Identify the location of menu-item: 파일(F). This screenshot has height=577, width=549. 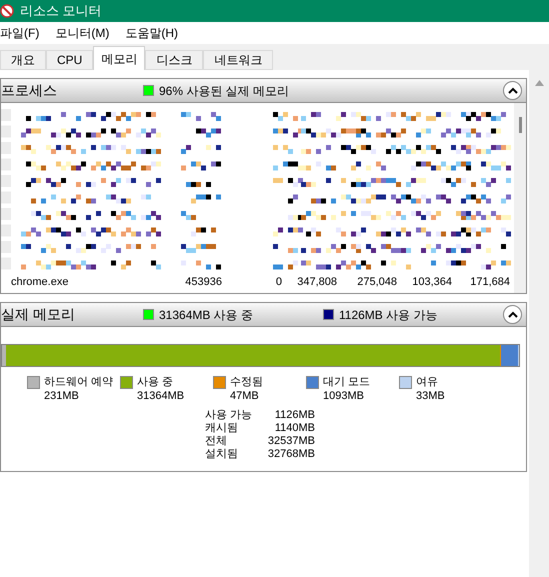
(20, 33).